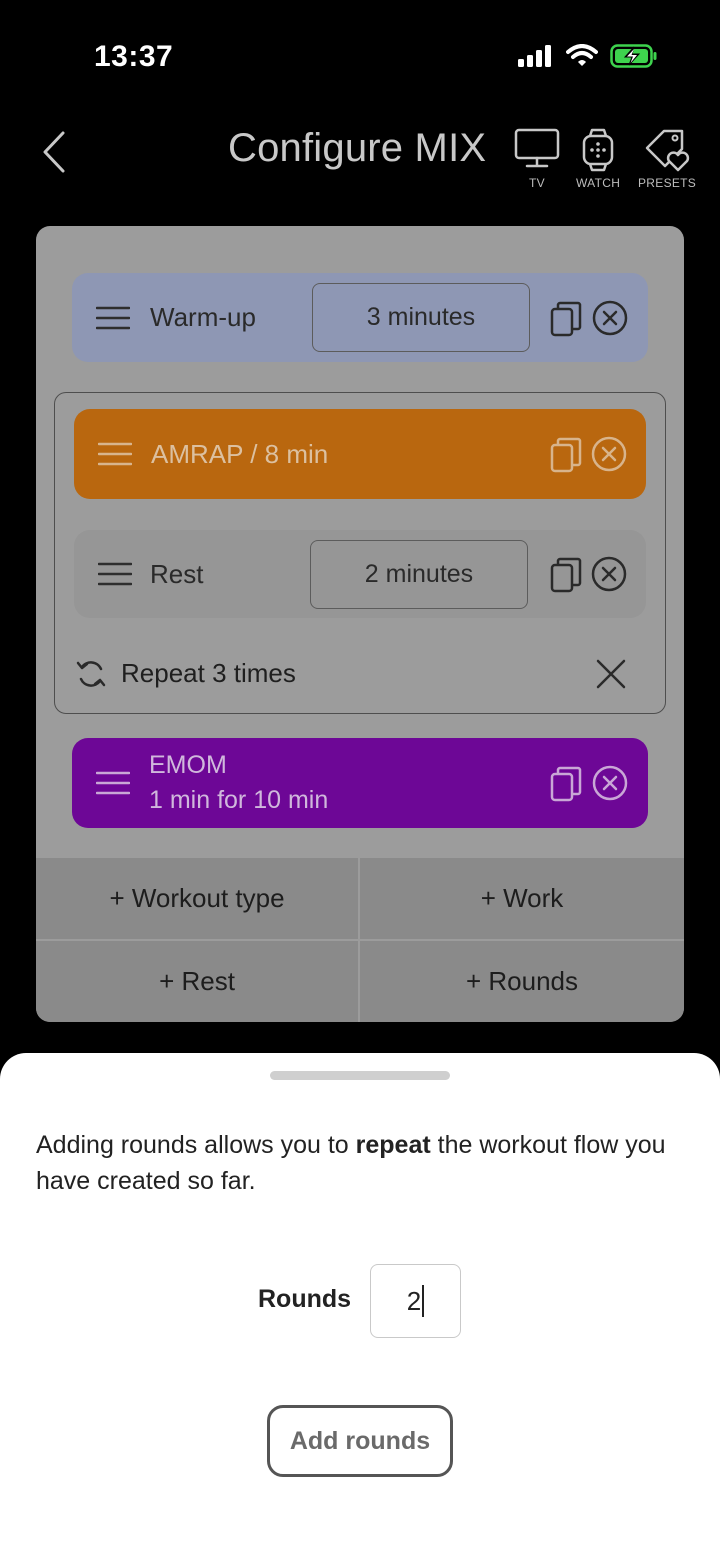 The height and width of the screenshot is (1566, 720). What do you see at coordinates (598, 150) in the screenshot?
I see `watch-icon` at bounding box center [598, 150].